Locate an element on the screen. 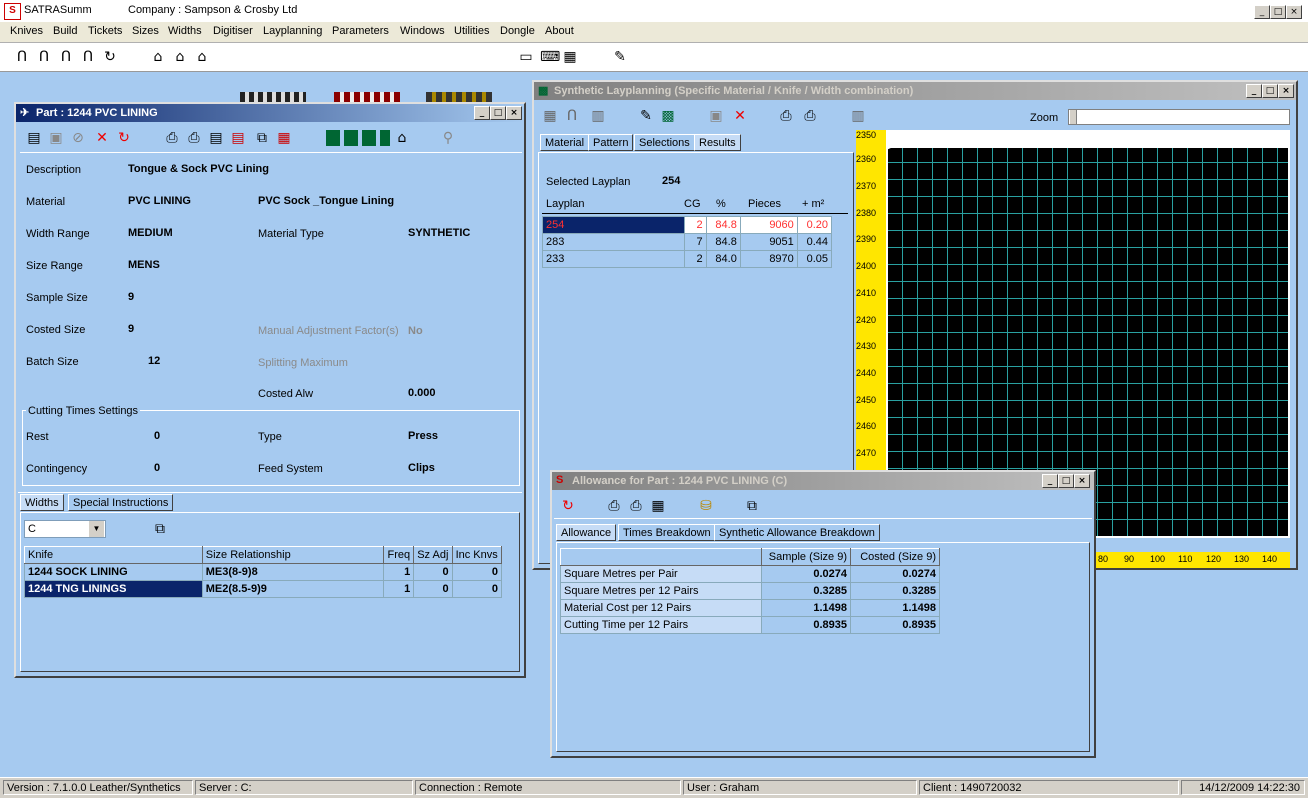  layplan-knife-icon: ᑎ is located at coordinates (572, 116).